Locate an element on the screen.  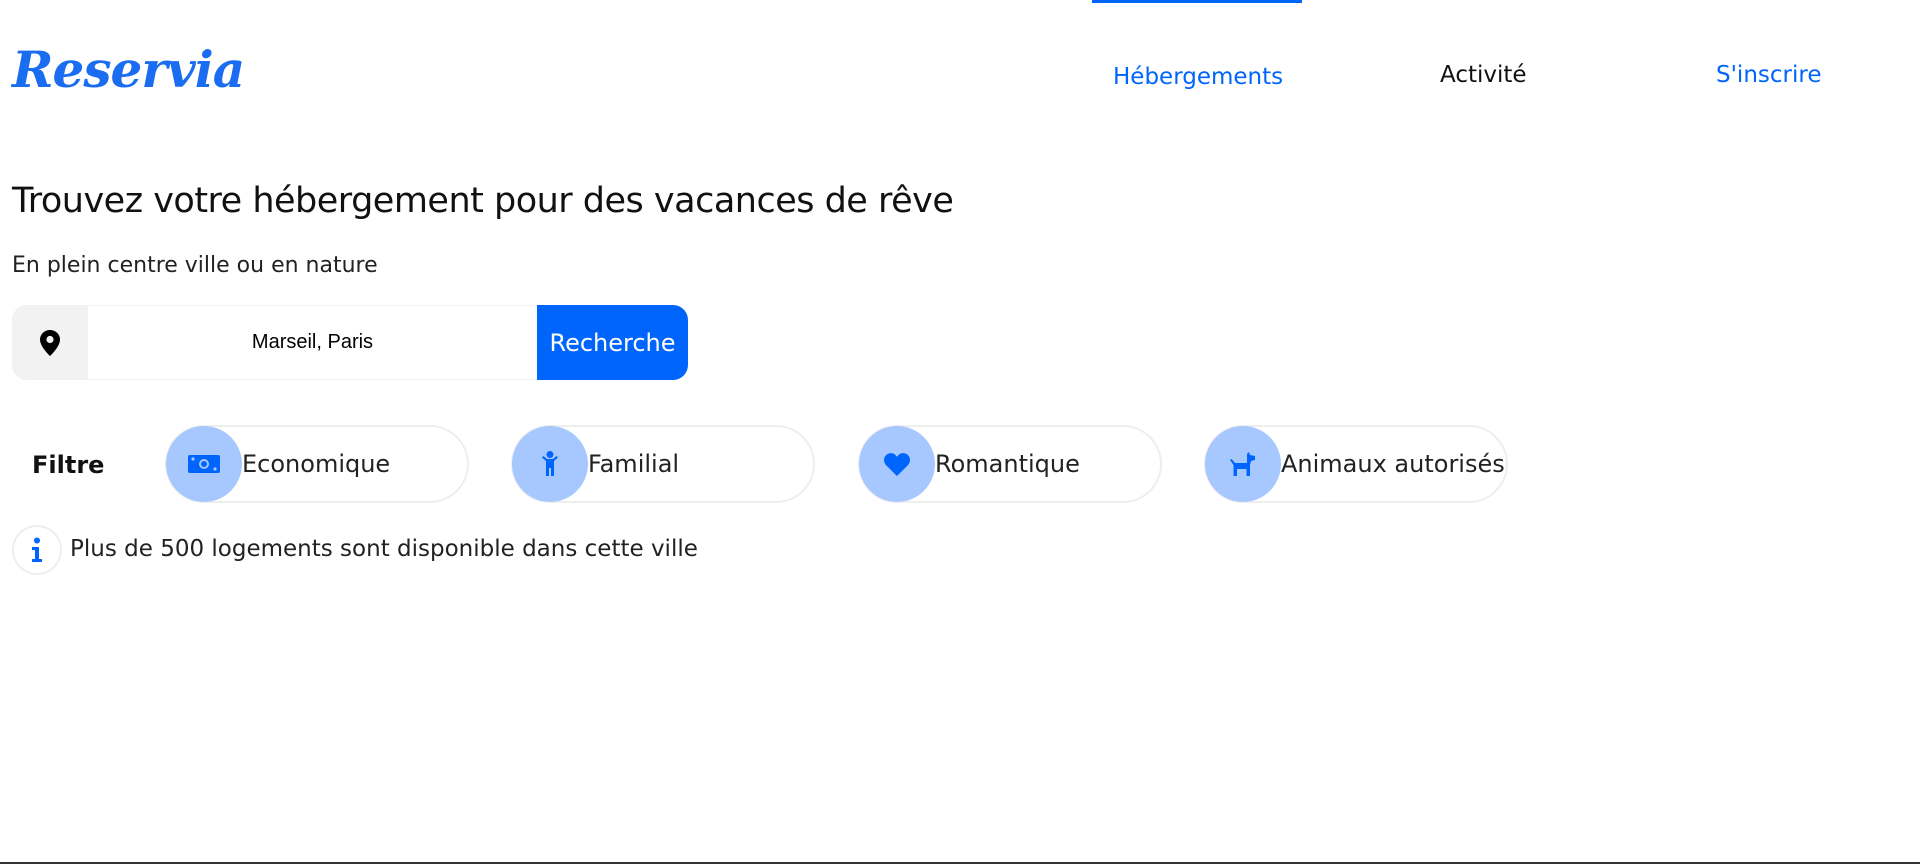
filter-romantique: Romantique is located at coordinates (1010, 464).